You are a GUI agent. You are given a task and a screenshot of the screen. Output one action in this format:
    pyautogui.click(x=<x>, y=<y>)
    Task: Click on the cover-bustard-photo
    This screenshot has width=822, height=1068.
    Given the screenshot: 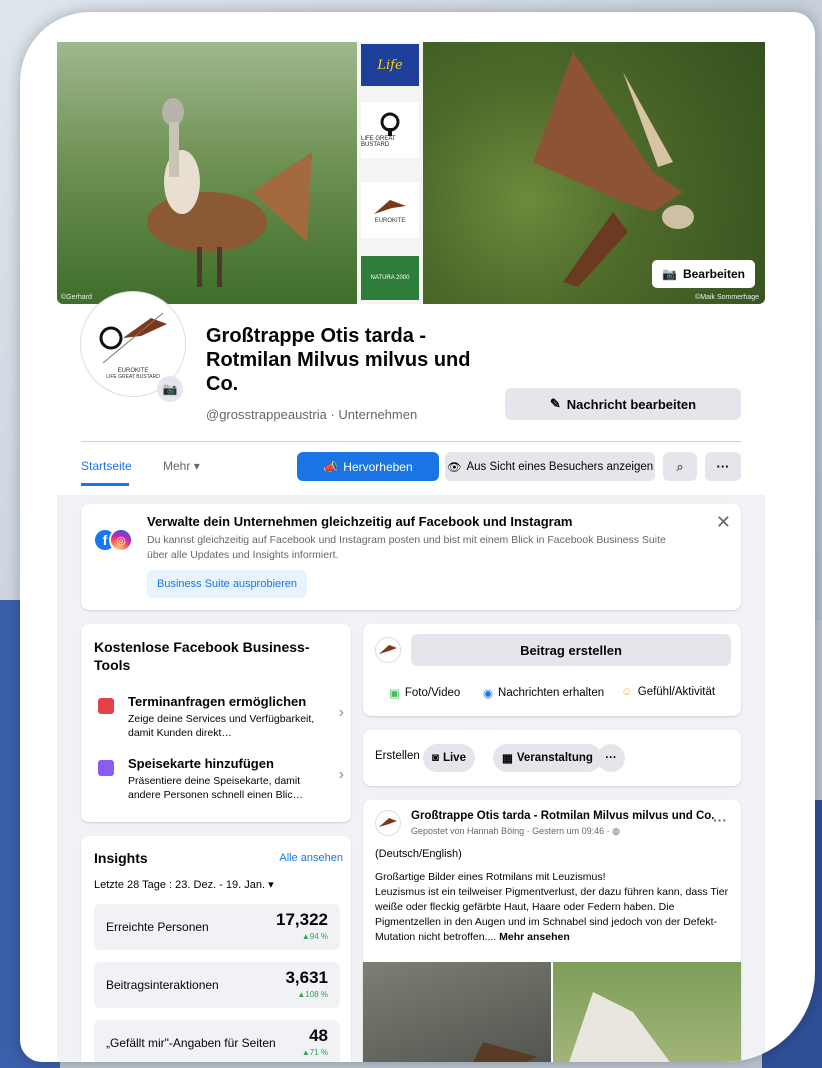 What is the action you would take?
    pyautogui.click(x=207, y=173)
    